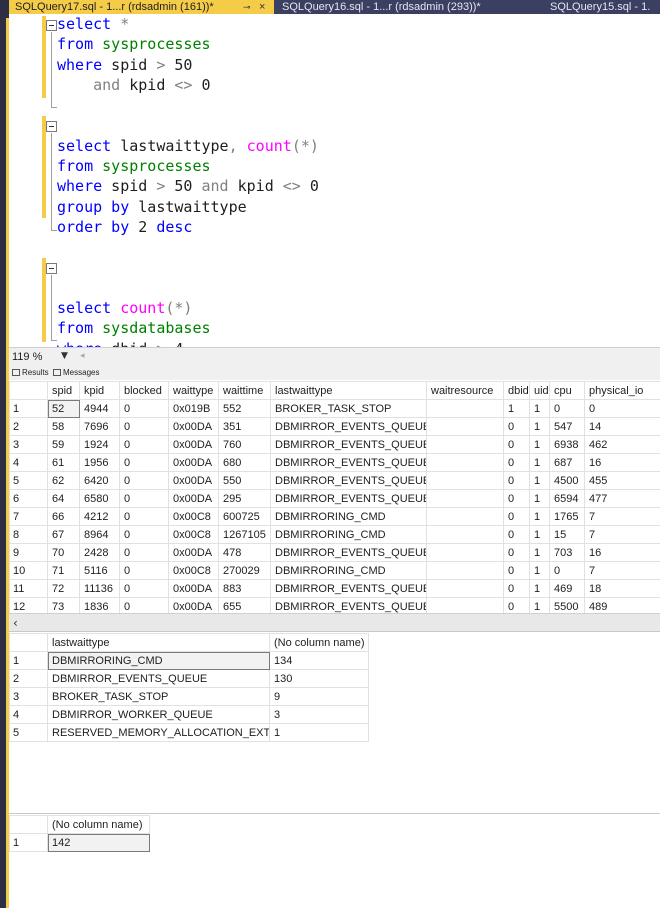  What do you see at coordinates (99, 588) in the screenshot?
I see `table-cell: 11136` at bounding box center [99, 588].